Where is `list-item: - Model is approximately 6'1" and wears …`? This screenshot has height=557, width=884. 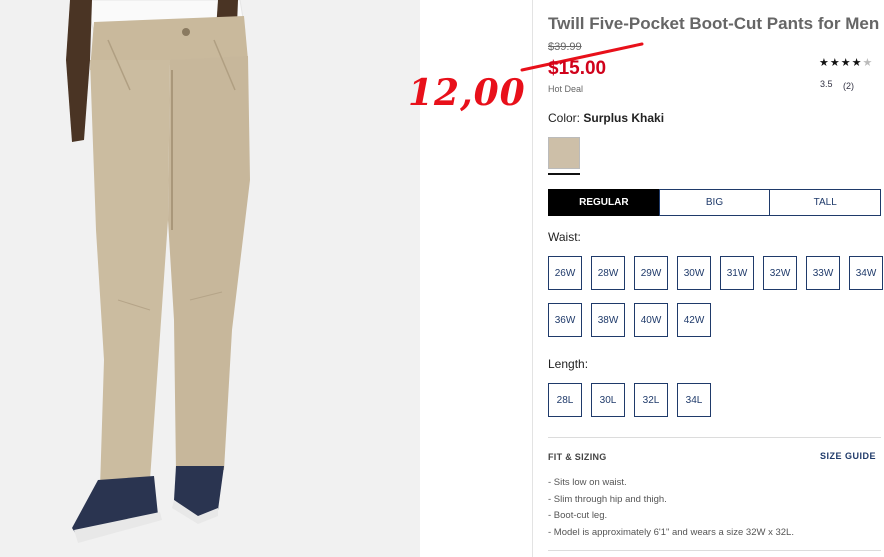 list-item: - Model is approximately 6'1" and wears … is located at coordinates (671, 532).